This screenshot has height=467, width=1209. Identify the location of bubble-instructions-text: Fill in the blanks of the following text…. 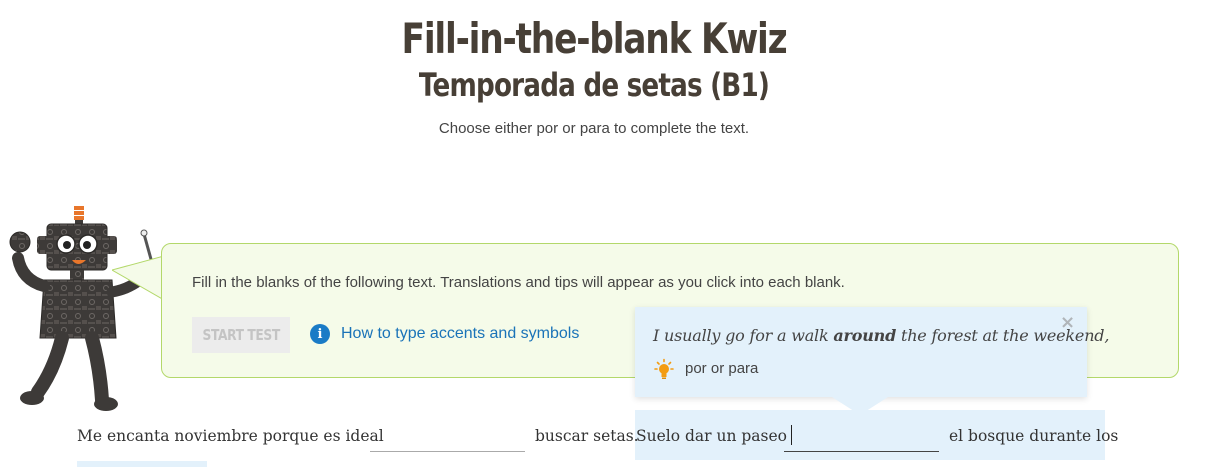
(518, 282).